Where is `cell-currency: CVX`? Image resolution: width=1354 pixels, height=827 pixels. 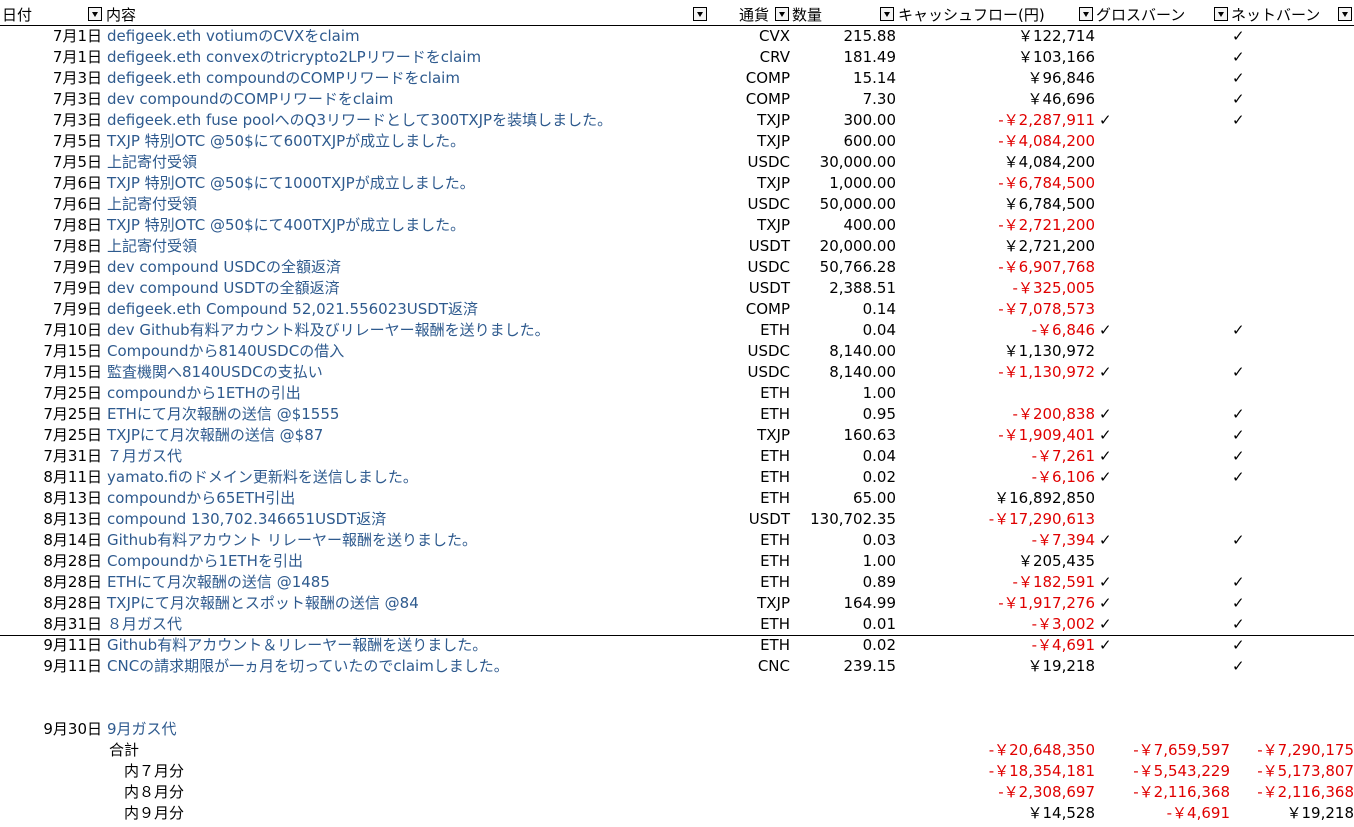
cell-currency: CVX is located at coordinates (756, 36).